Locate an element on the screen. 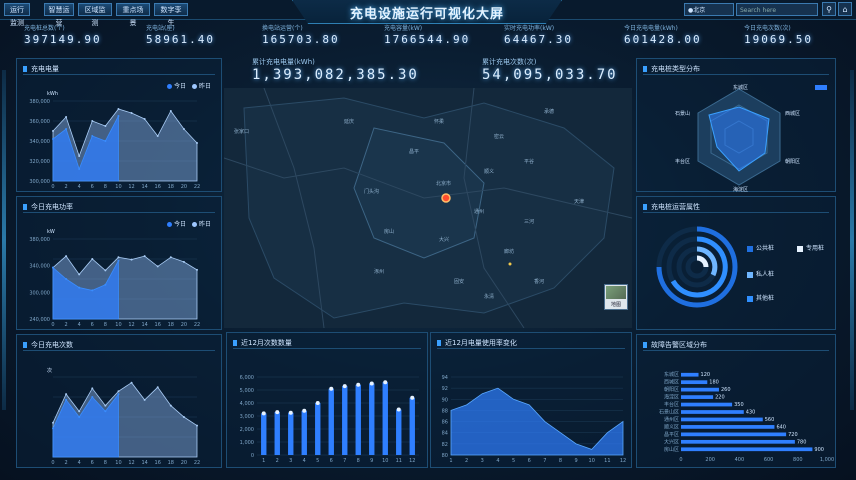 Image resolution: width=856 pixels, height=480 pixels. data-label: 780 is located at coordinates (802, 442).